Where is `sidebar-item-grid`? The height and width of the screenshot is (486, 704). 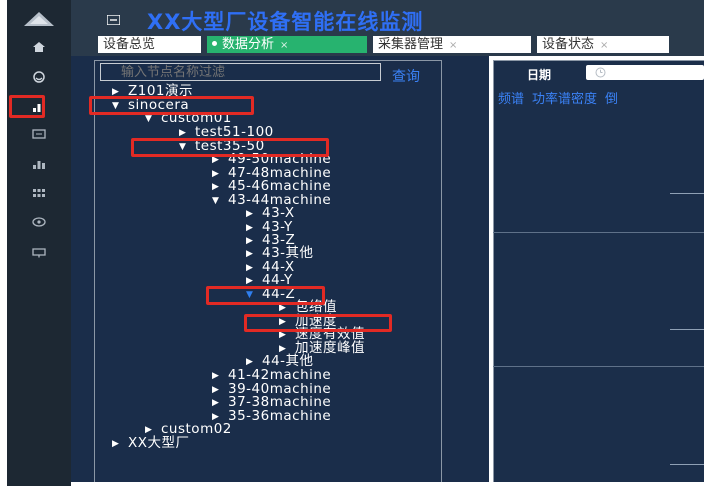 sidebar-item-grid is located at coordinates (39, 193).